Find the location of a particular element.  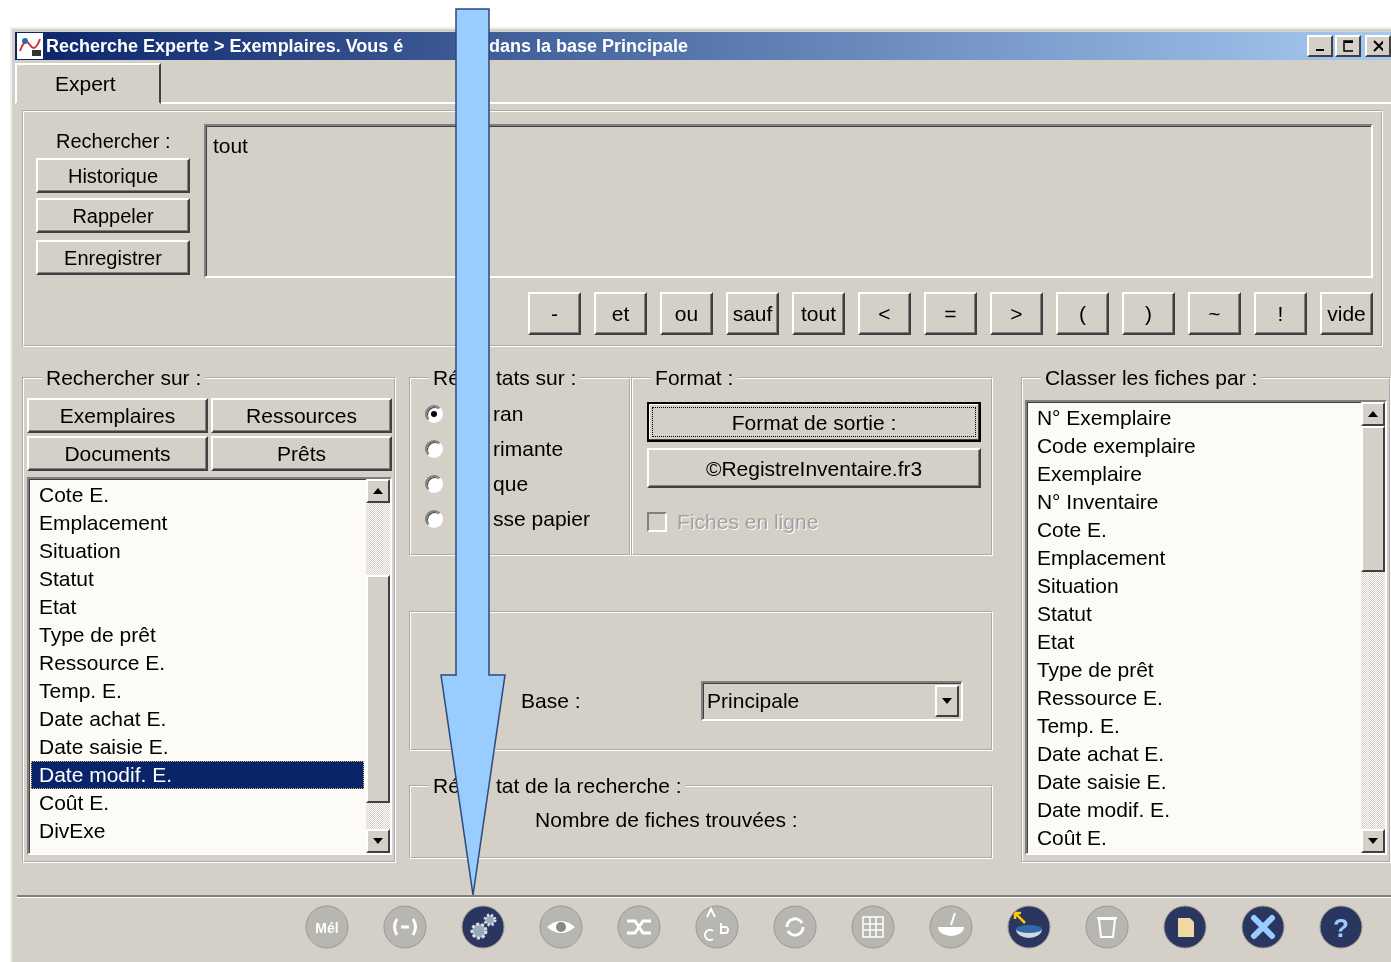

window-title: dans la base Principale is located at coordinates (589, 46).